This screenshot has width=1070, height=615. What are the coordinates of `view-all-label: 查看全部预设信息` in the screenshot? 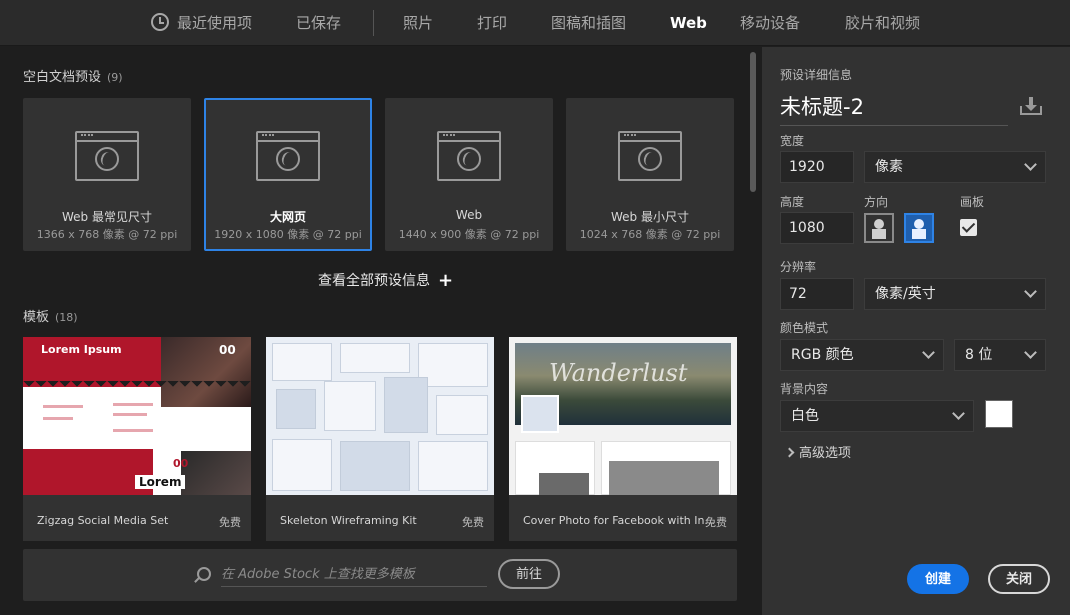 It's located at (374, 281).